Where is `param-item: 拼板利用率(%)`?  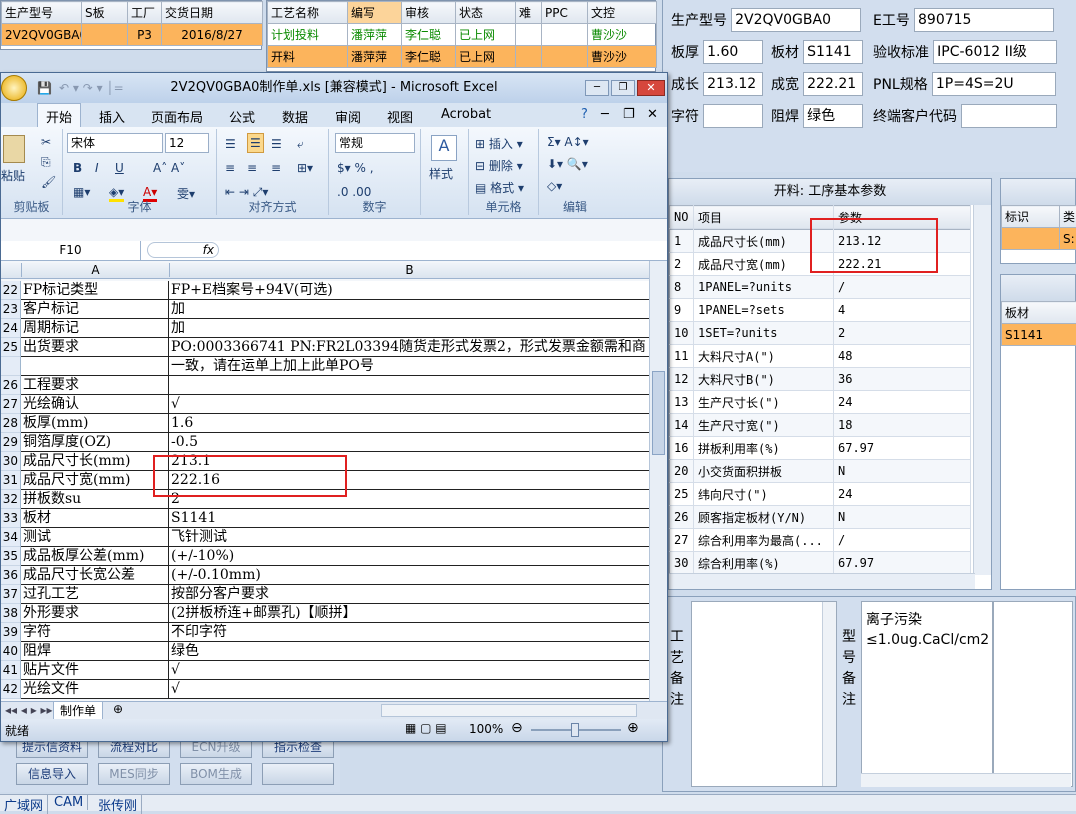 param-item: 拼板利用率(%) is located at coordinates (764, 448).